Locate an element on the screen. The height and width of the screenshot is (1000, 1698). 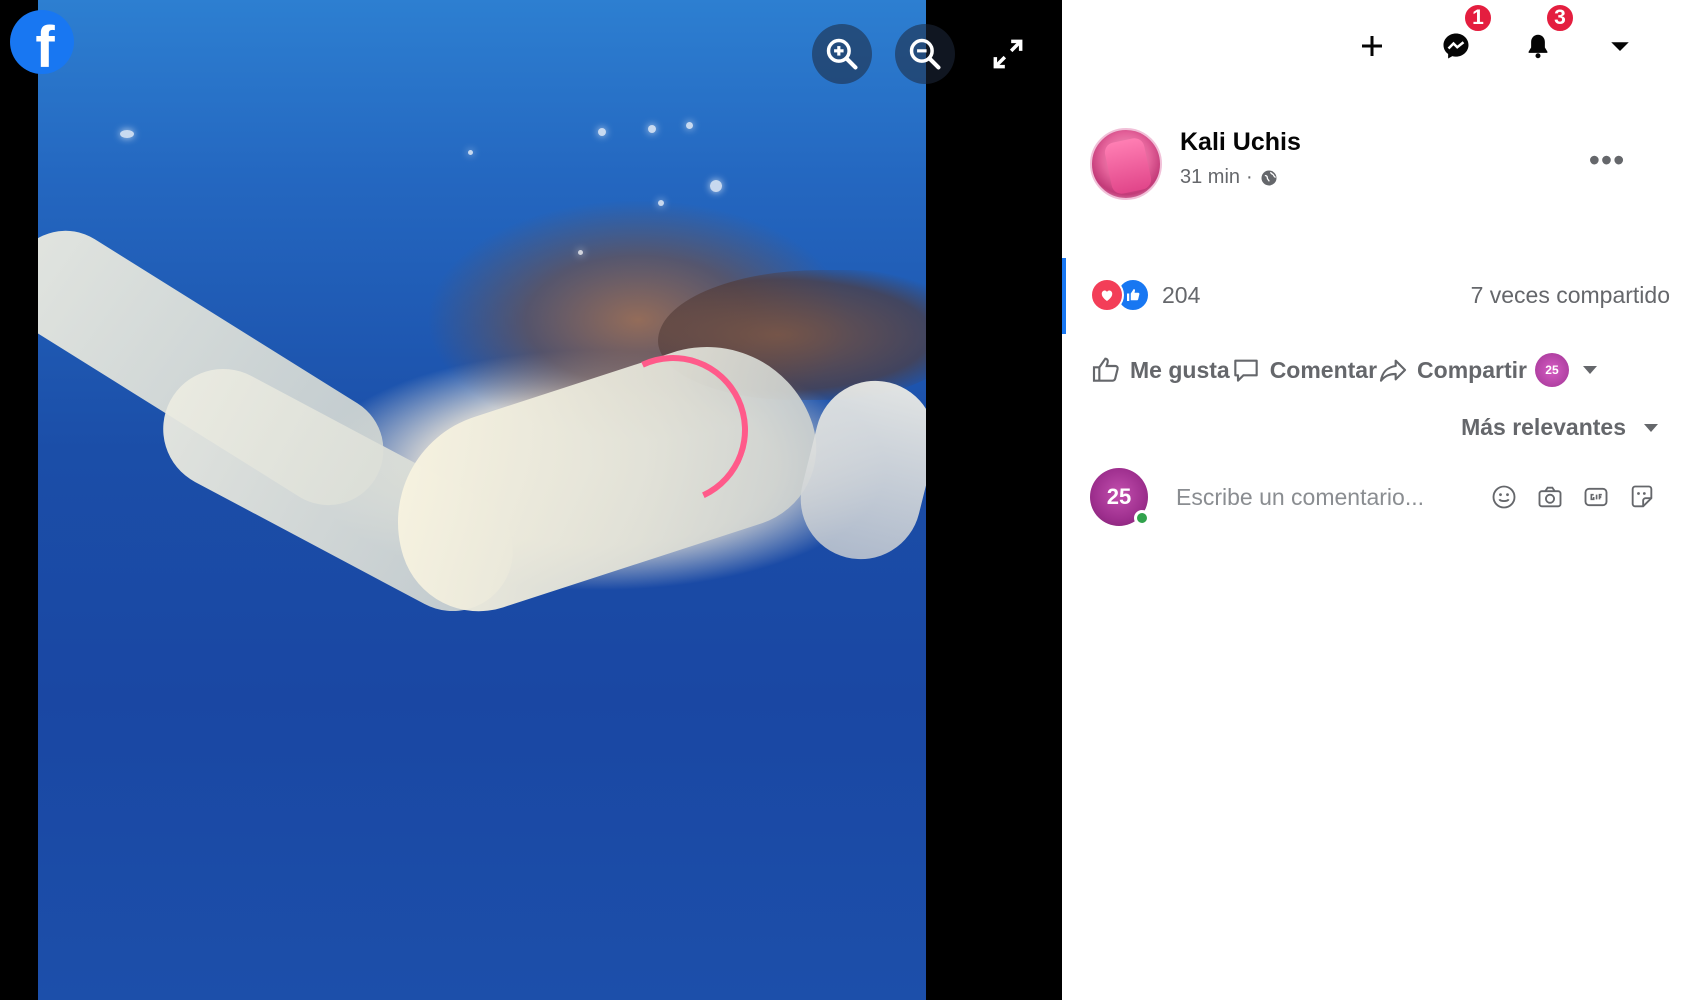
smiley-icon is located at coordinates (1504, 497).